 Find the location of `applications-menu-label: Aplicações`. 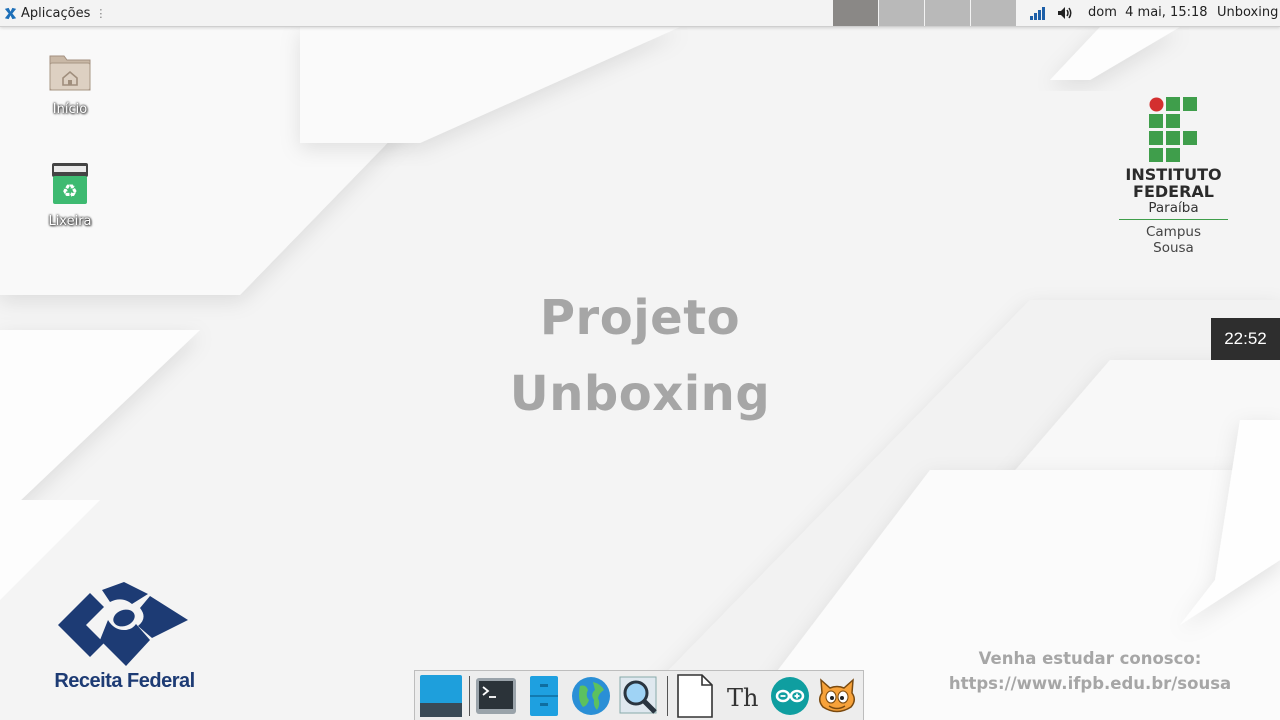

applications-menu-label: Aplicações is located at coordinates (56, 13).